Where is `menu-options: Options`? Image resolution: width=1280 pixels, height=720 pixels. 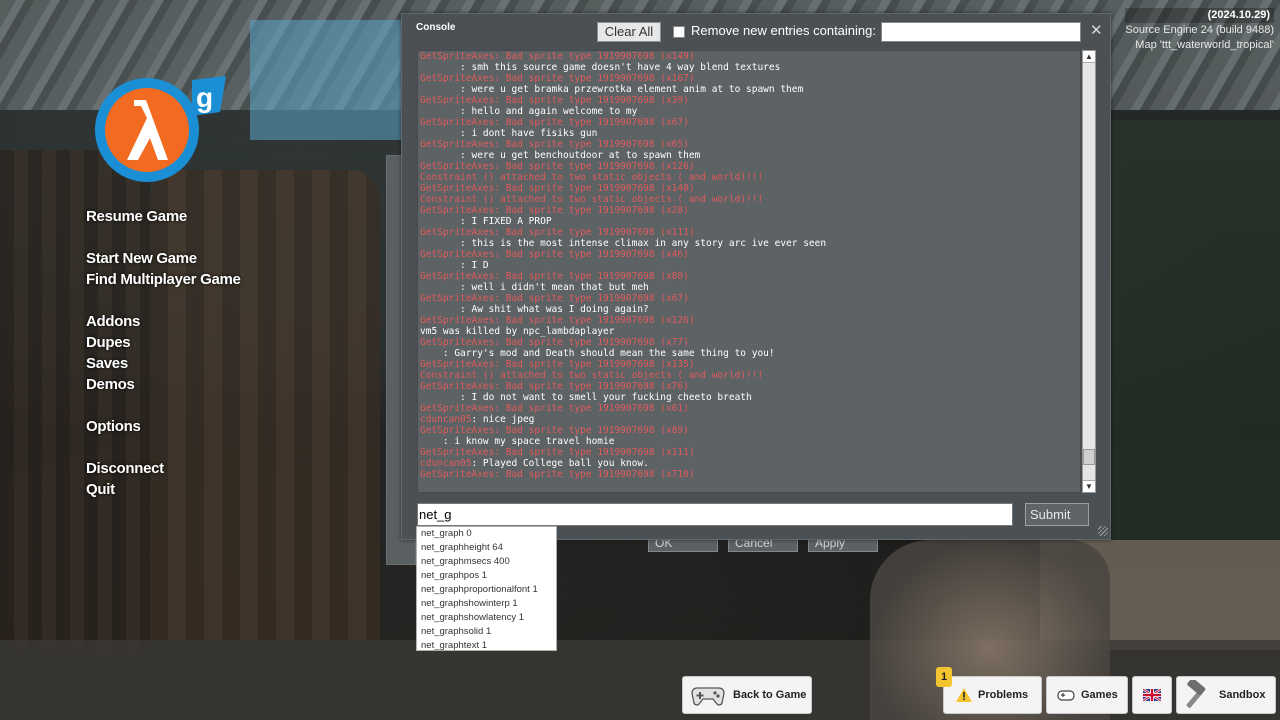 menu-options: Options is located at coordinates (163, 426).